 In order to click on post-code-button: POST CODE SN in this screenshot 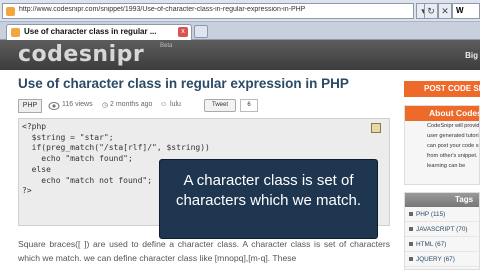, I will do `click(442, 89)`.